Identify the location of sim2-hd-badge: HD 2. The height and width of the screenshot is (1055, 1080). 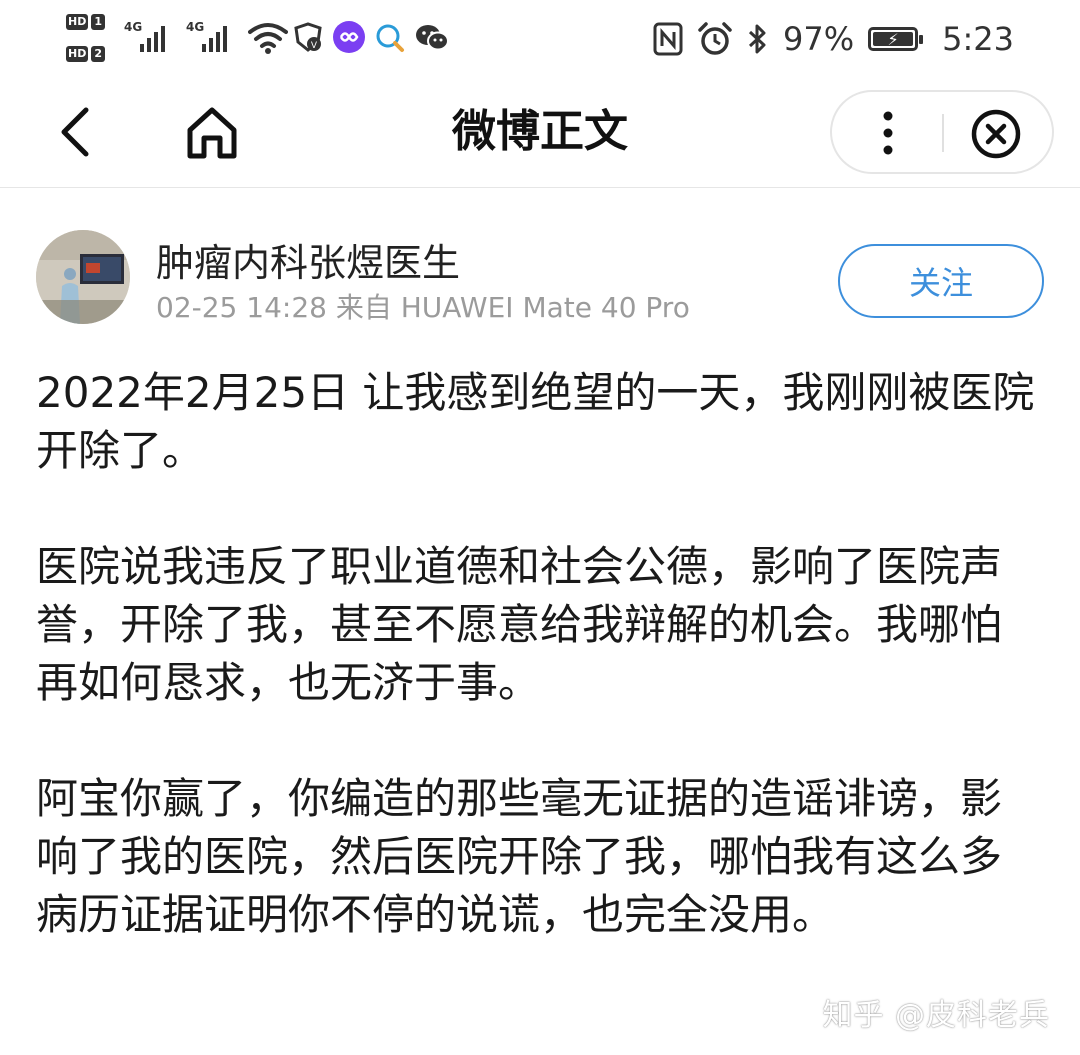
(86, 54).